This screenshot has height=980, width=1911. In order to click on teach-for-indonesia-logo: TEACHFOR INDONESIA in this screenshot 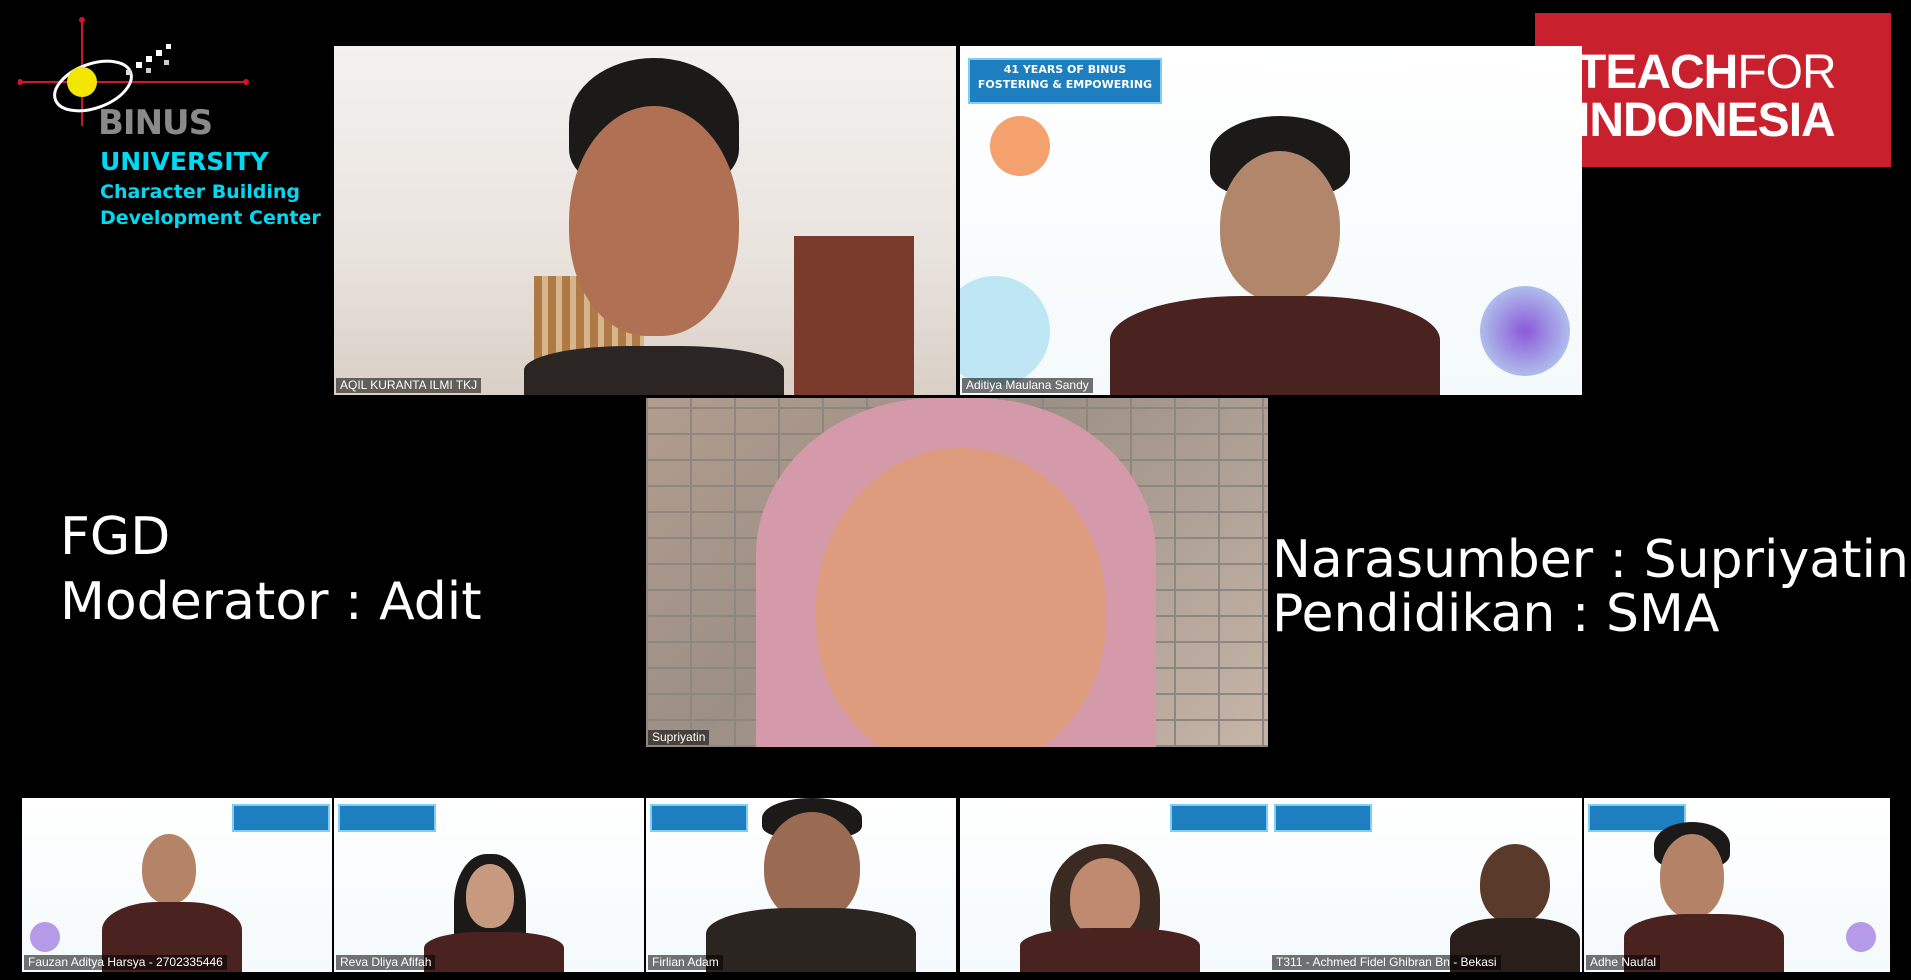, I will do `click(1713, 90)`.